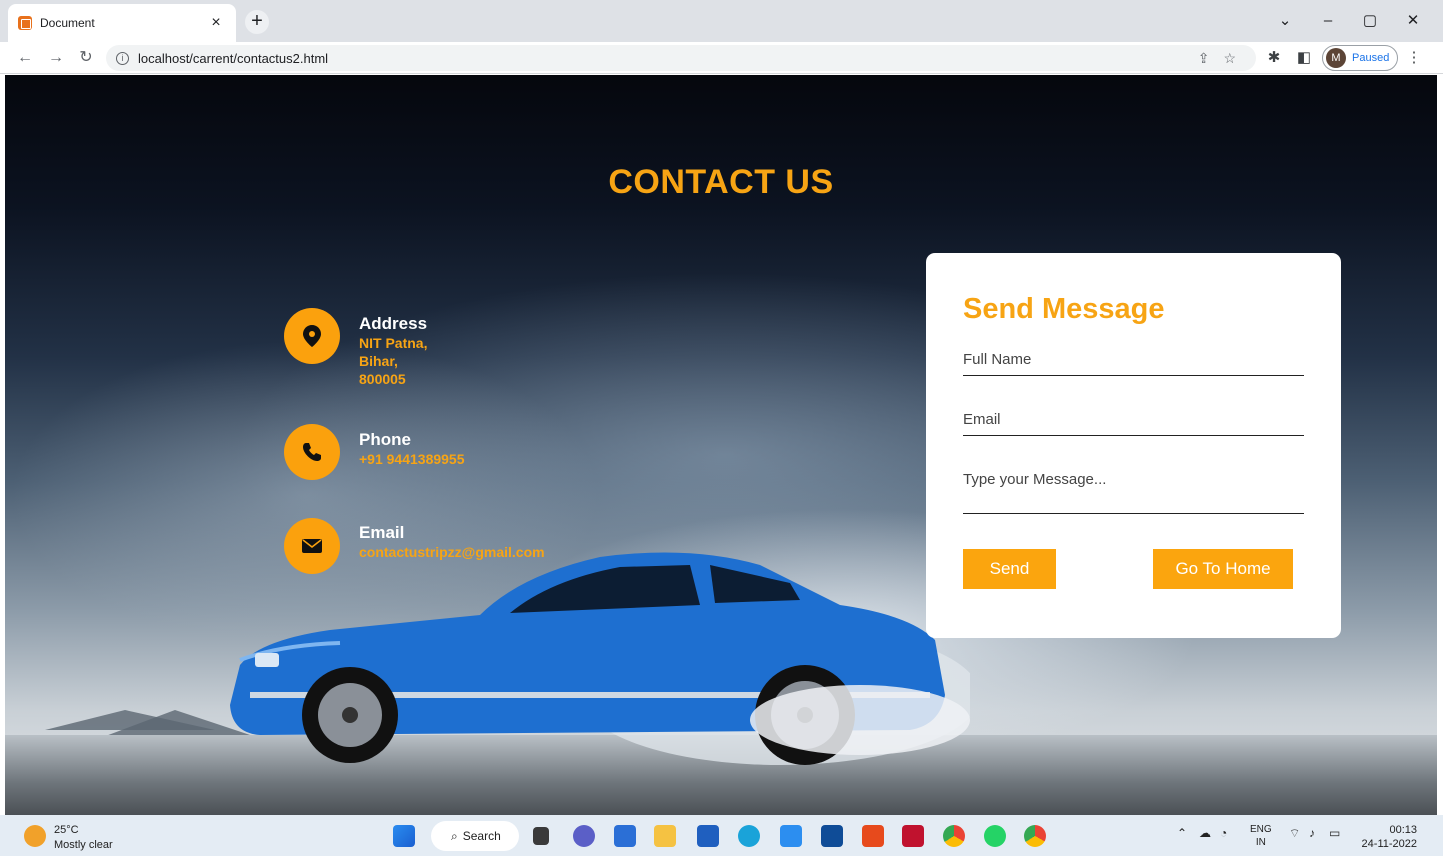 This screenshot has height=856, width=1443. I want to click on onedrive-icon: ☁, so click(1205, 833).